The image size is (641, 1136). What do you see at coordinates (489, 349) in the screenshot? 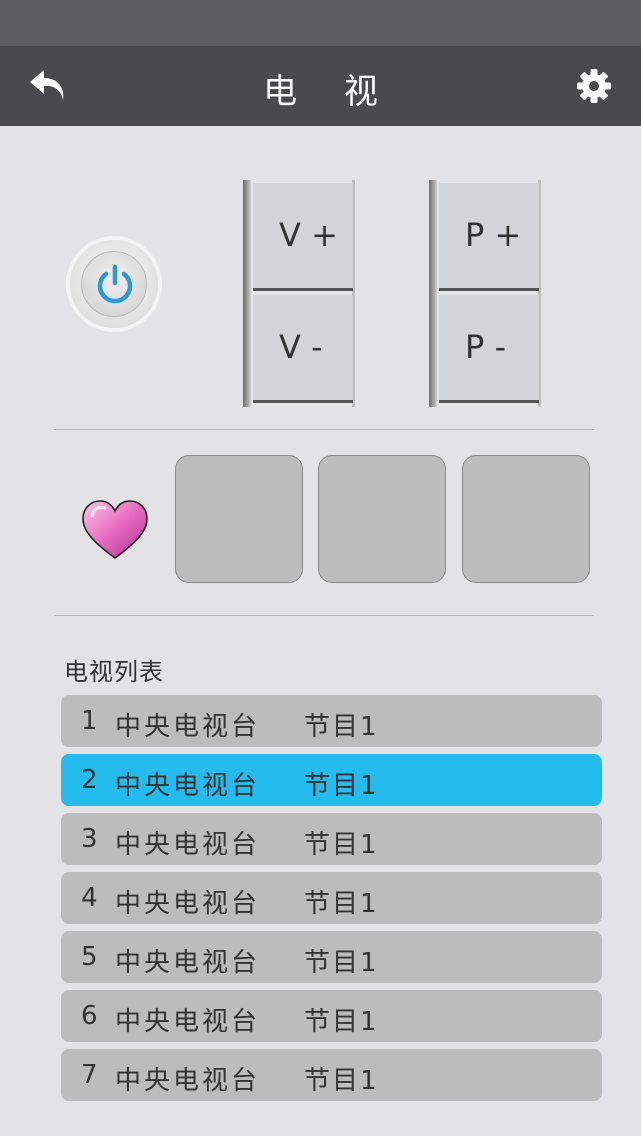
I see `program-down-button: P -` at bounding box center [489, 349].